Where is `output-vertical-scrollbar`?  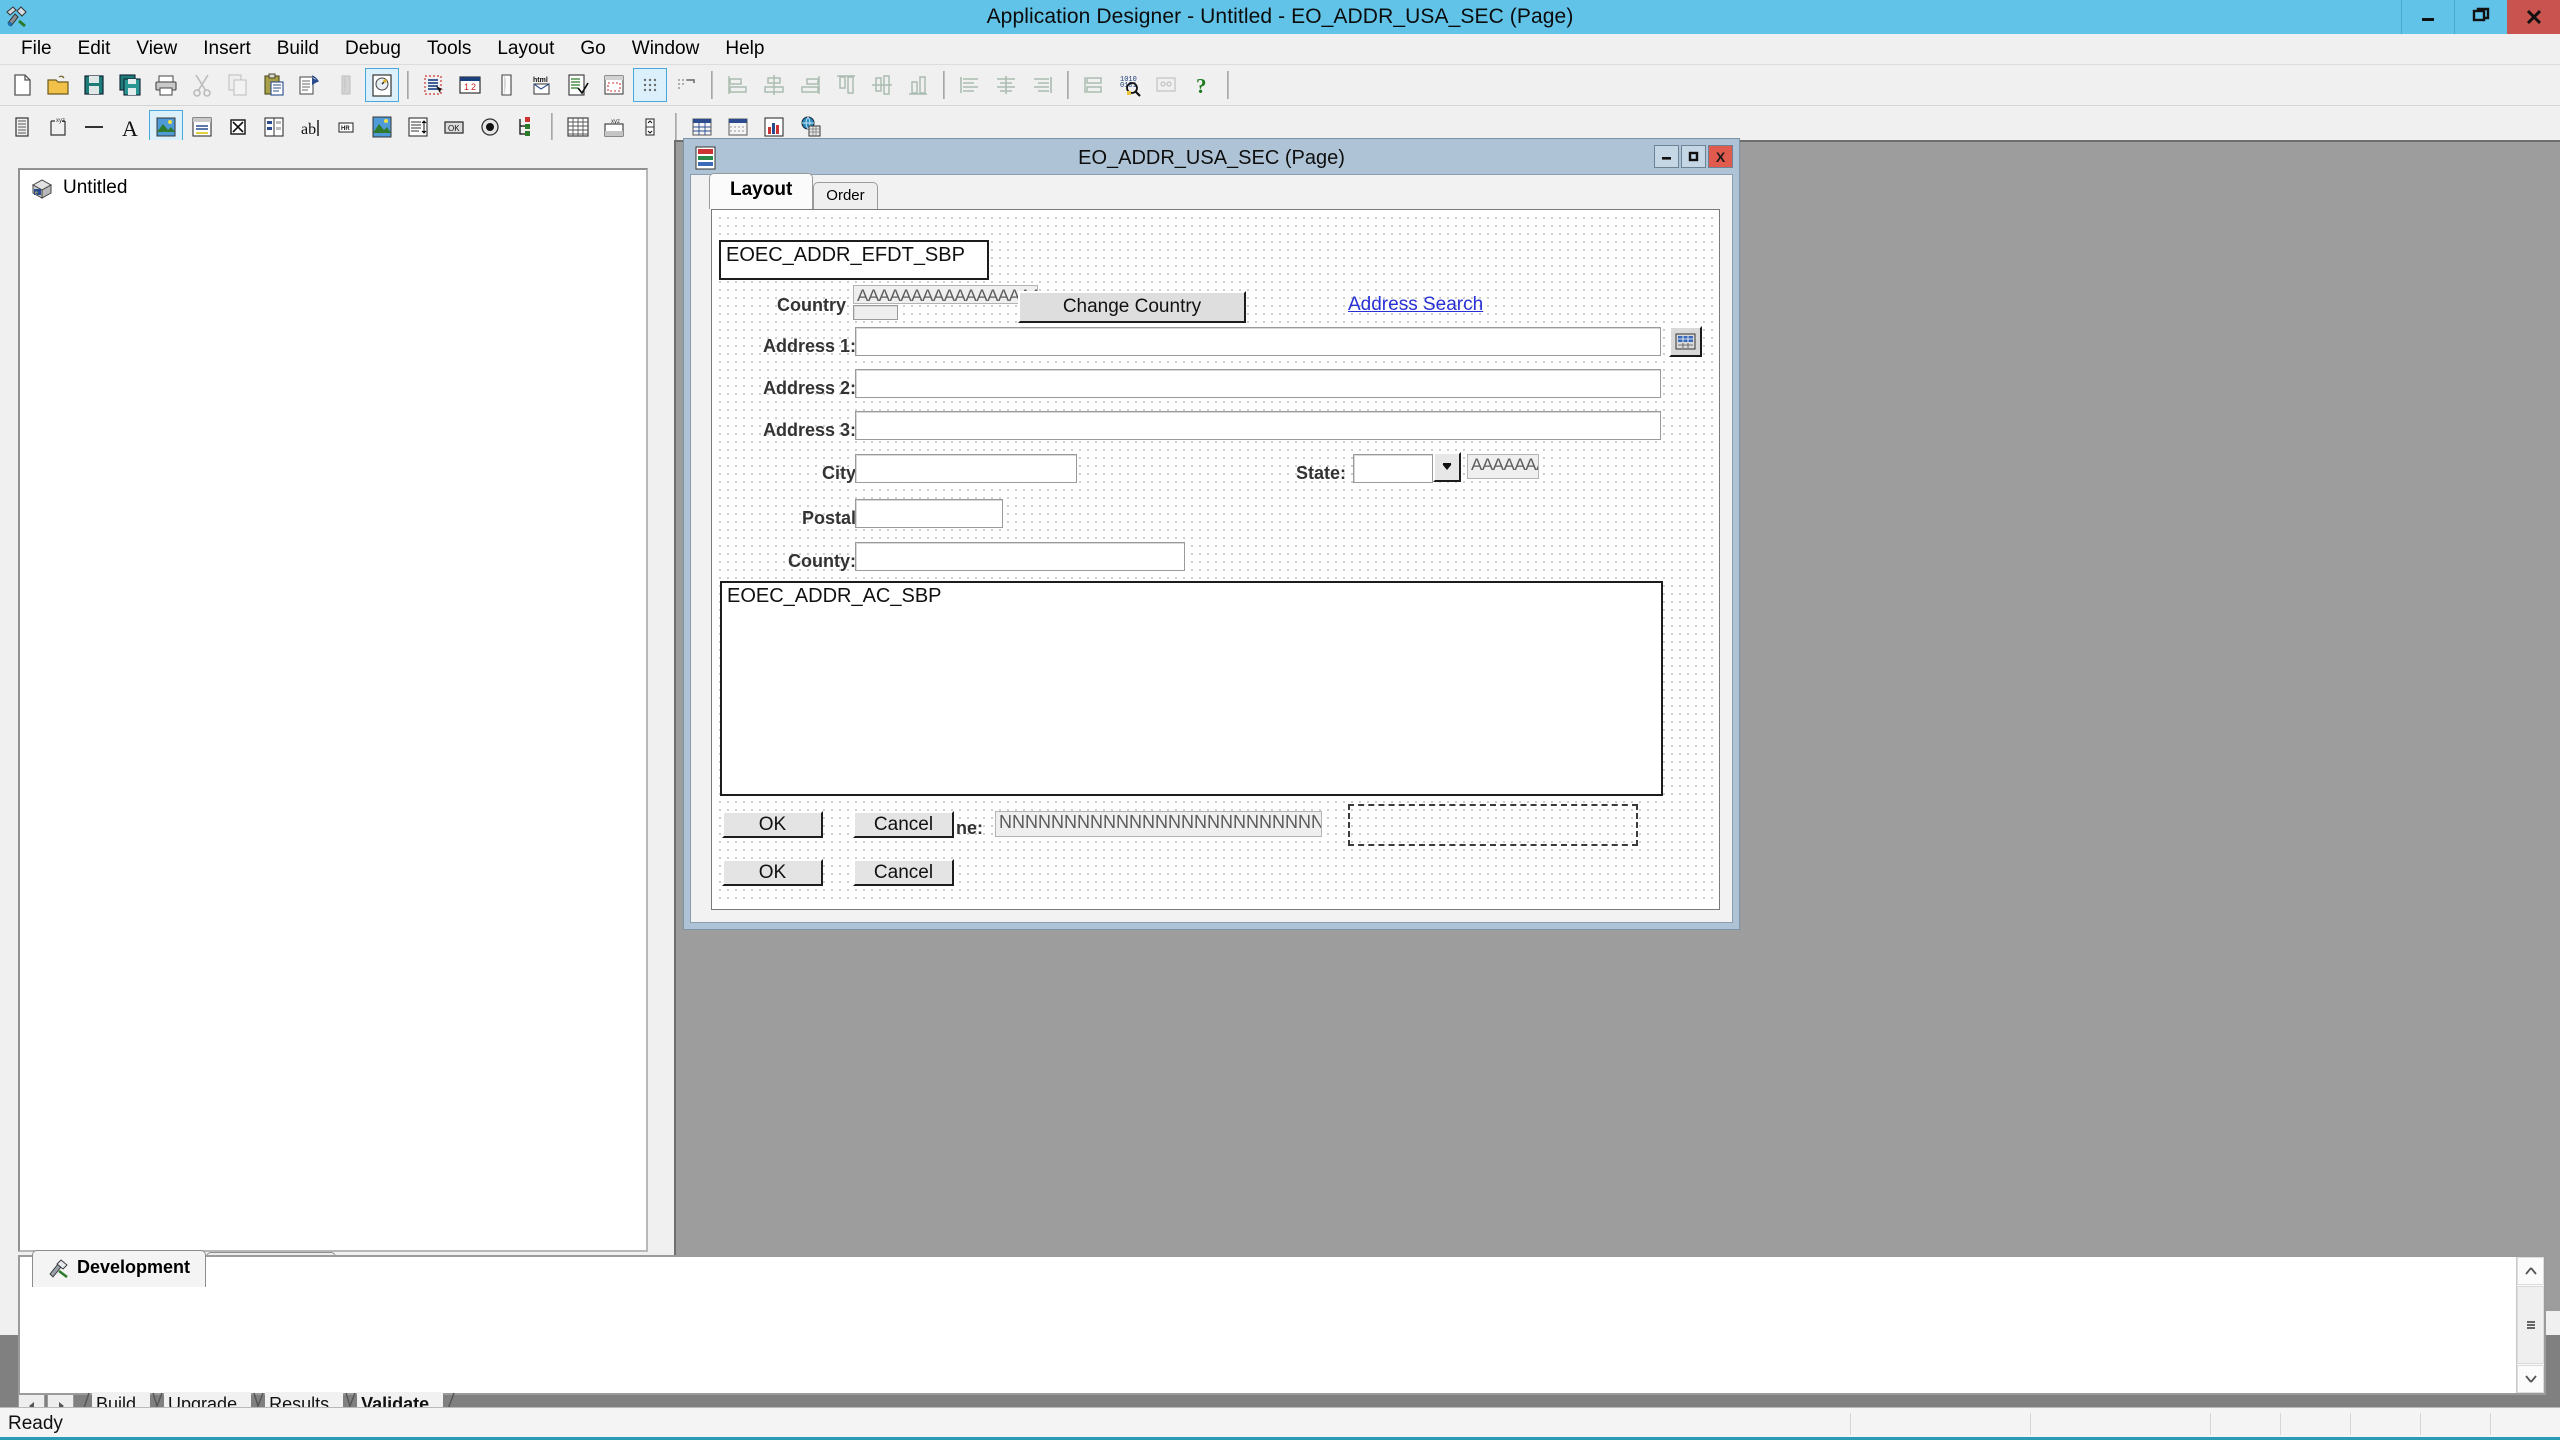 output-vertical-scrollbar is located at coordinates (2530, 1325).